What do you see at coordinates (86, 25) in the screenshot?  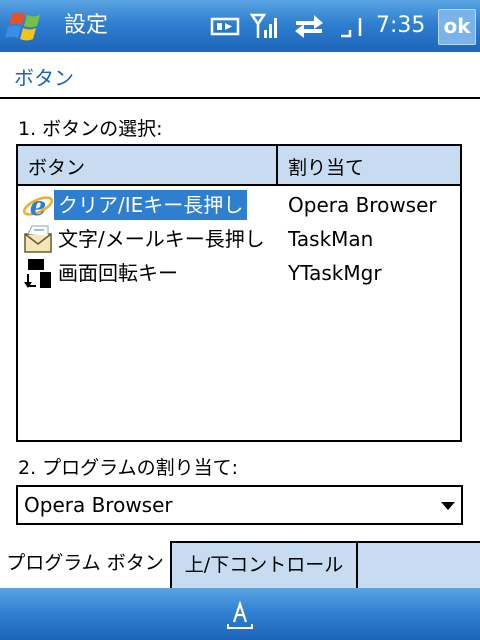 I see `window-title: 設定` at bounding box center [86, 25].